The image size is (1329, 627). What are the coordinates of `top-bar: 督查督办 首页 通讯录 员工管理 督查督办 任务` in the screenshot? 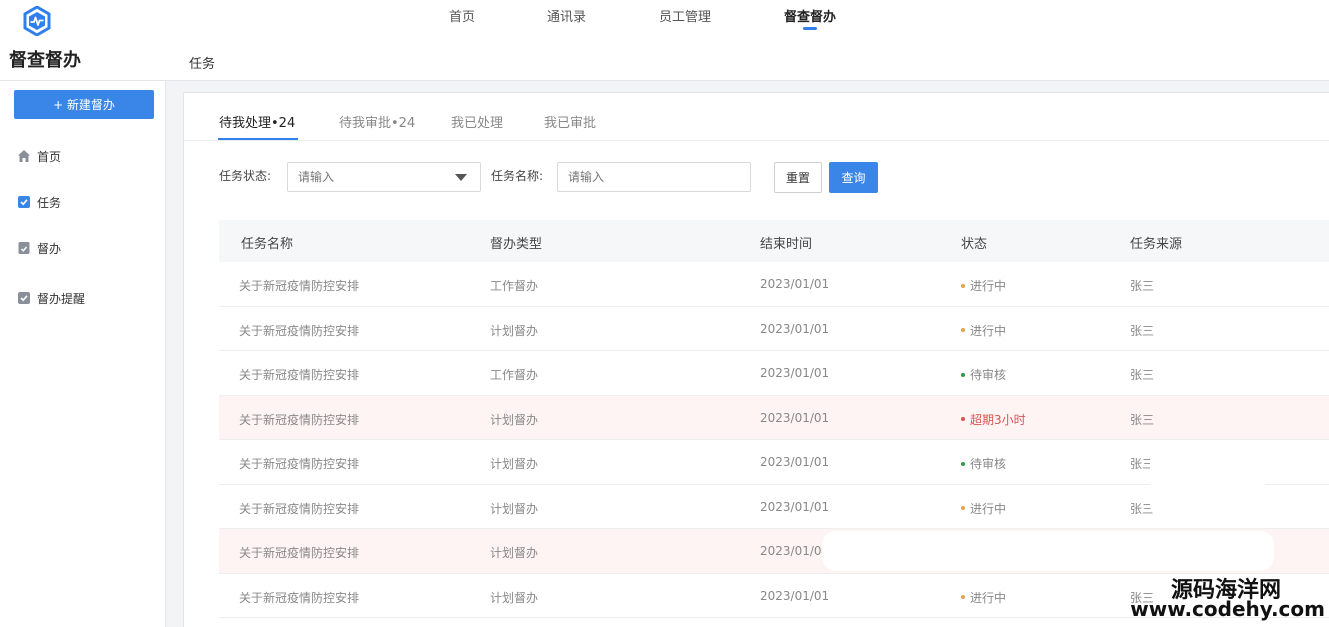 It's located at (664, 40).